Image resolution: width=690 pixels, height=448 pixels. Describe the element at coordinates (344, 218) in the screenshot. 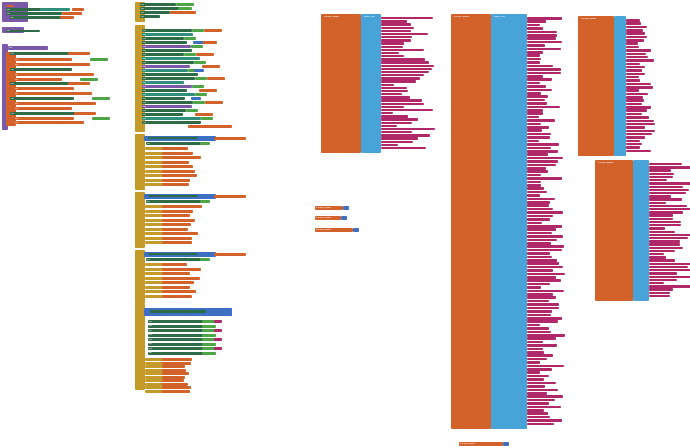

I see `number-block` at that location.